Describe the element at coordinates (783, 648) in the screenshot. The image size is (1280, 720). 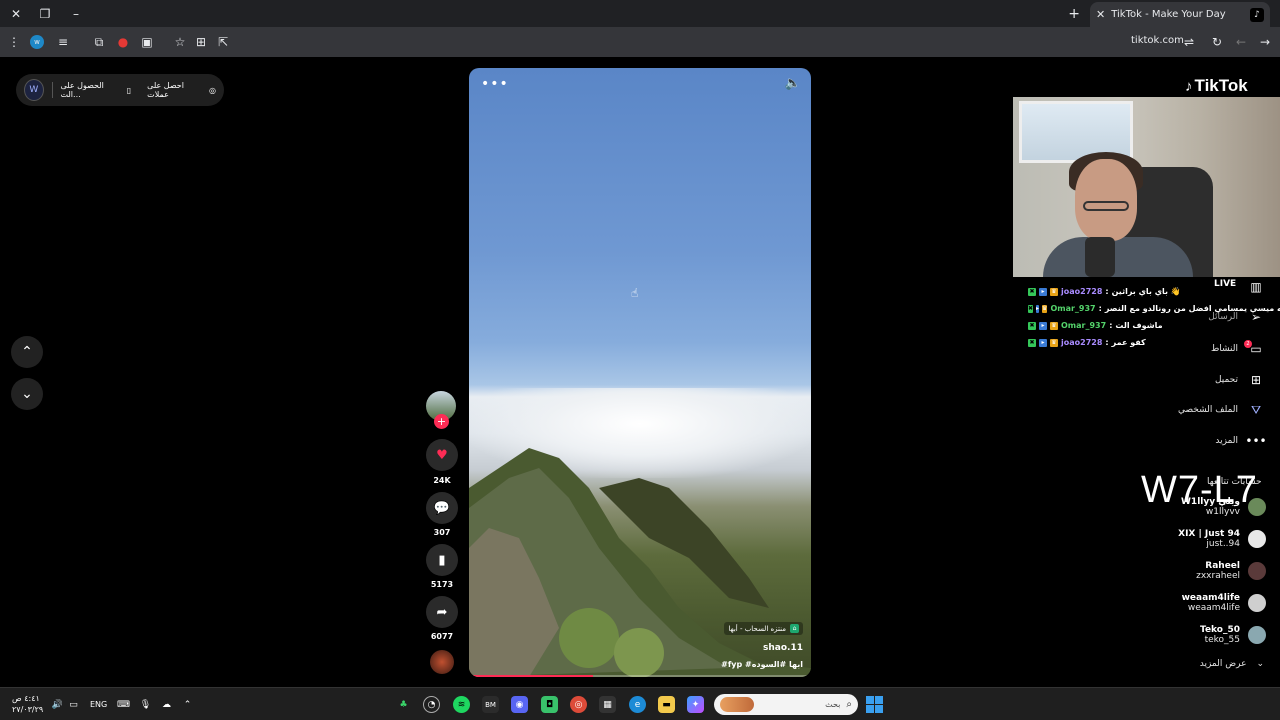
I see `video-author: shao.11` at that location.